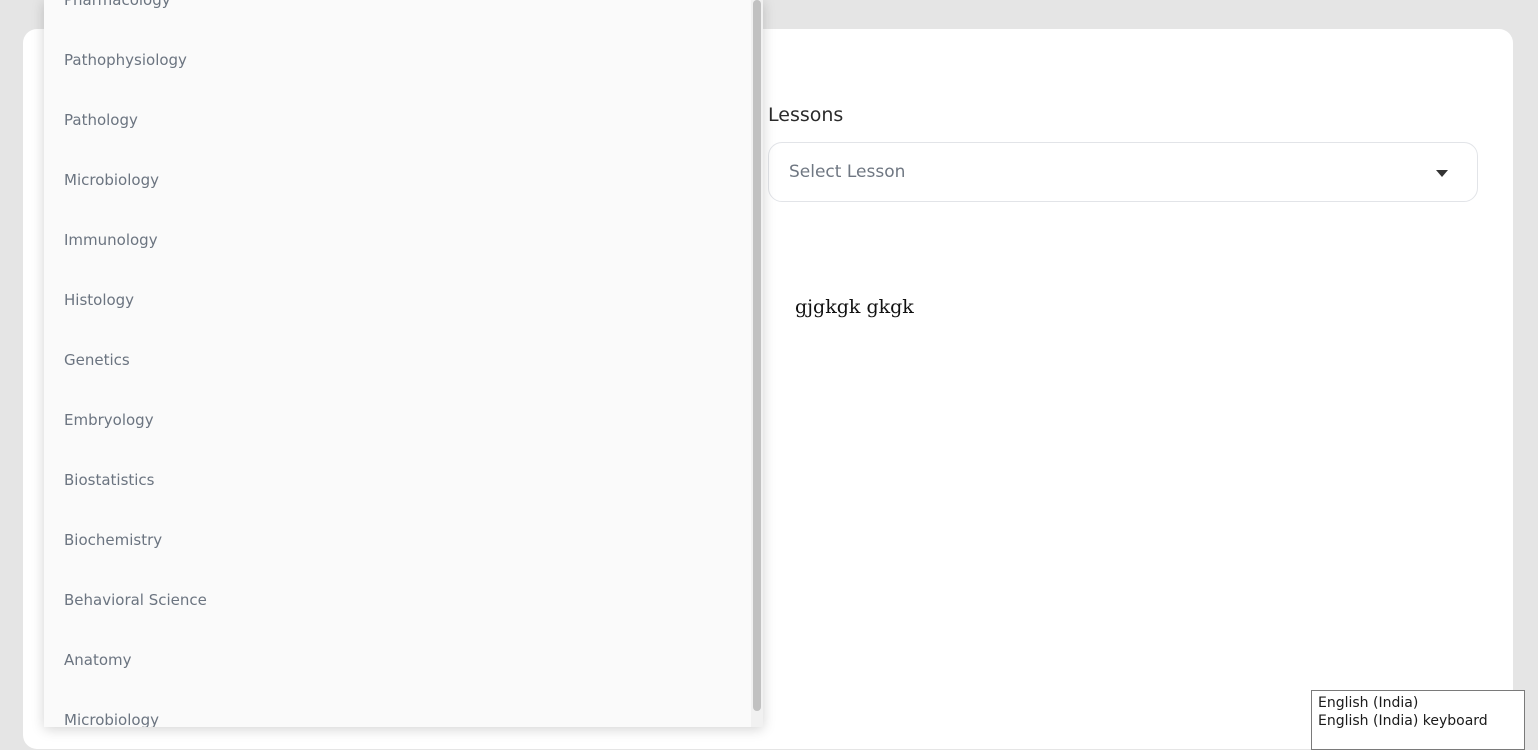  Describe the element at coordinates (125, 708) in the screenshot. I see `subject-option-microbiology-2: Microbiology` at that location.